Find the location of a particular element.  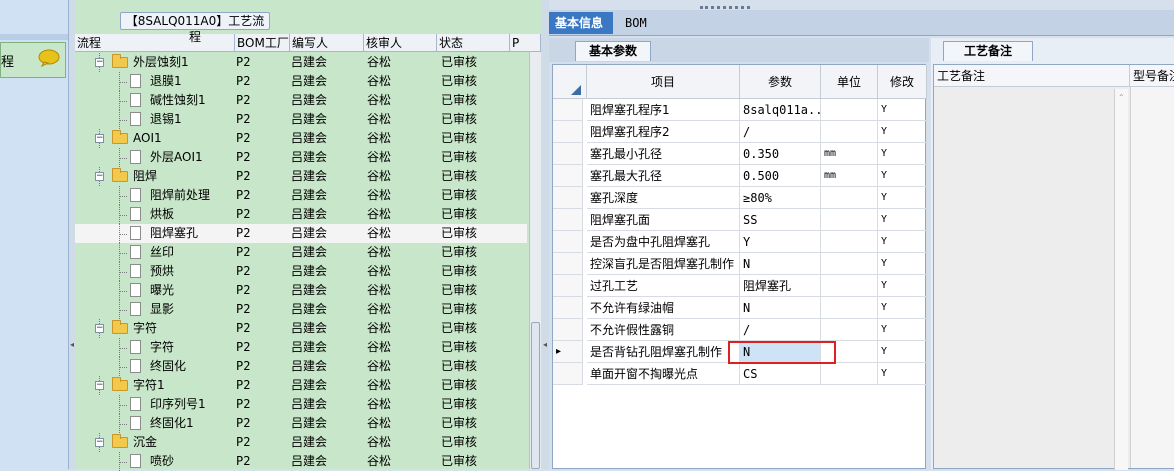

splitter-arrow-icon: ◂ is located at coordinates (545, 344).